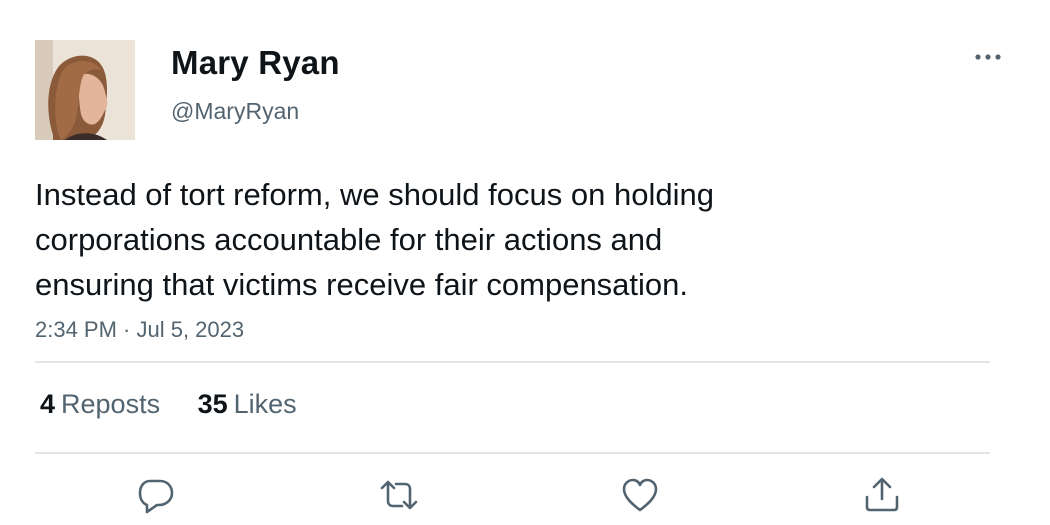 The width and height of the screenshot is (1050, 525). Describe the element at coordinates (48, 404) in the screenshot. I see `reposts-count: 4` at that location.